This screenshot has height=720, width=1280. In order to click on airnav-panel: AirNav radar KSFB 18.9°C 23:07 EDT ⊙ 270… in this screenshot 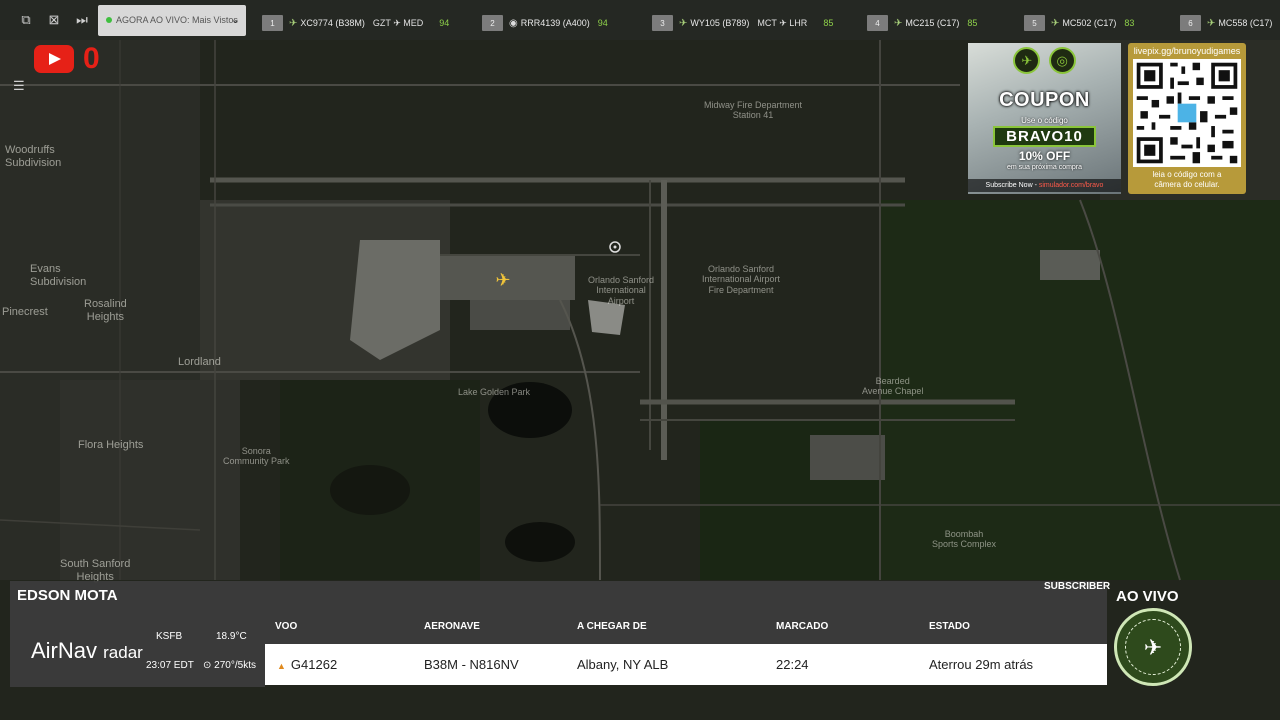, I will do `click(137, 649)`.